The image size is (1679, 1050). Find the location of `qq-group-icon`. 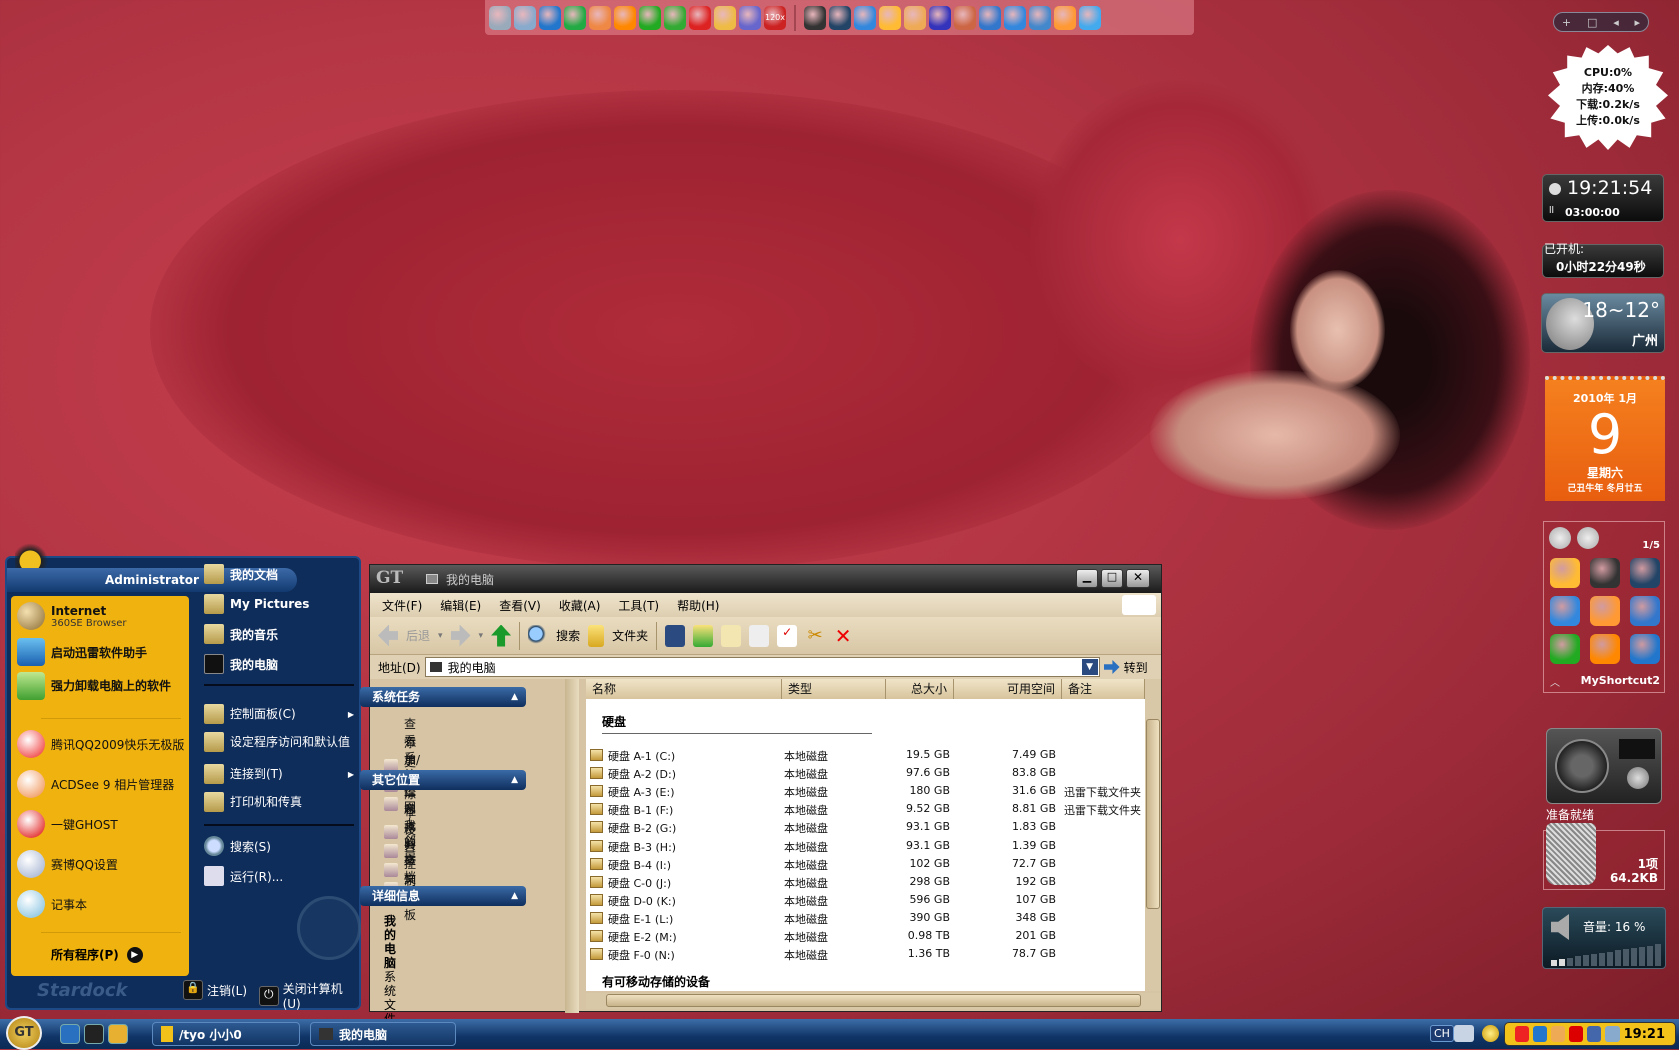

qq-group-icon is located at coordinates (1065, 17).